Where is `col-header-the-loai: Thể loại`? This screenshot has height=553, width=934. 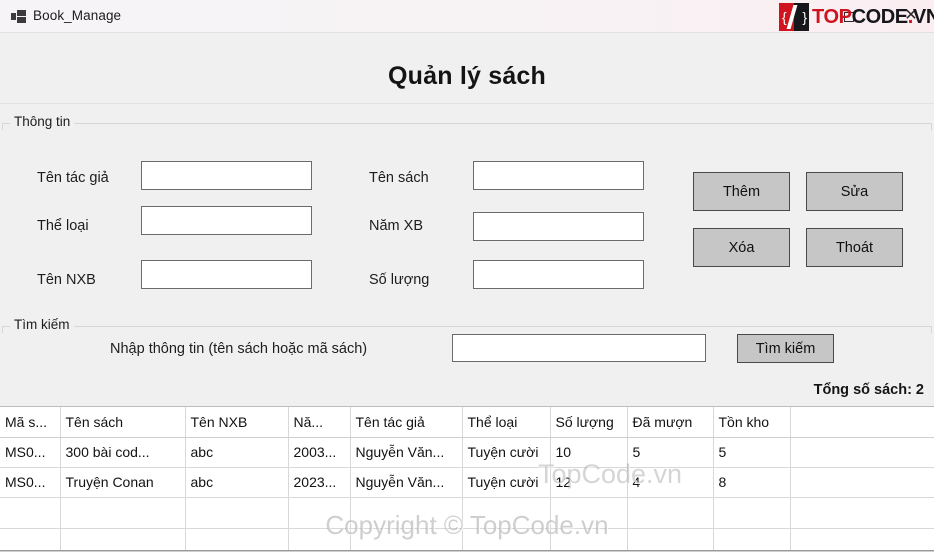
col-header-the-loai: Thể loại is located at coordinates (506, 422).